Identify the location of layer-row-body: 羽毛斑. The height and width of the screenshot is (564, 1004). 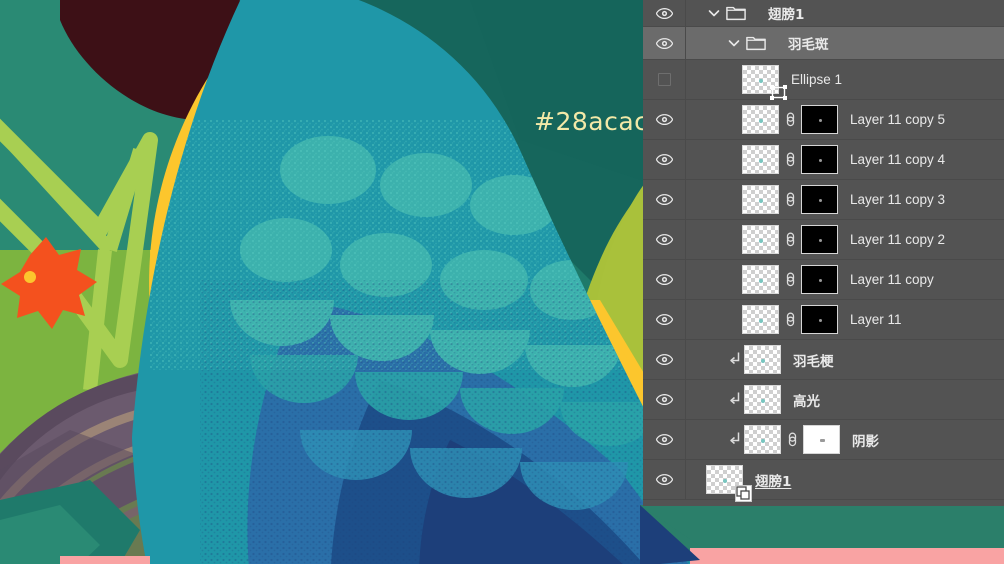
(845, 43).